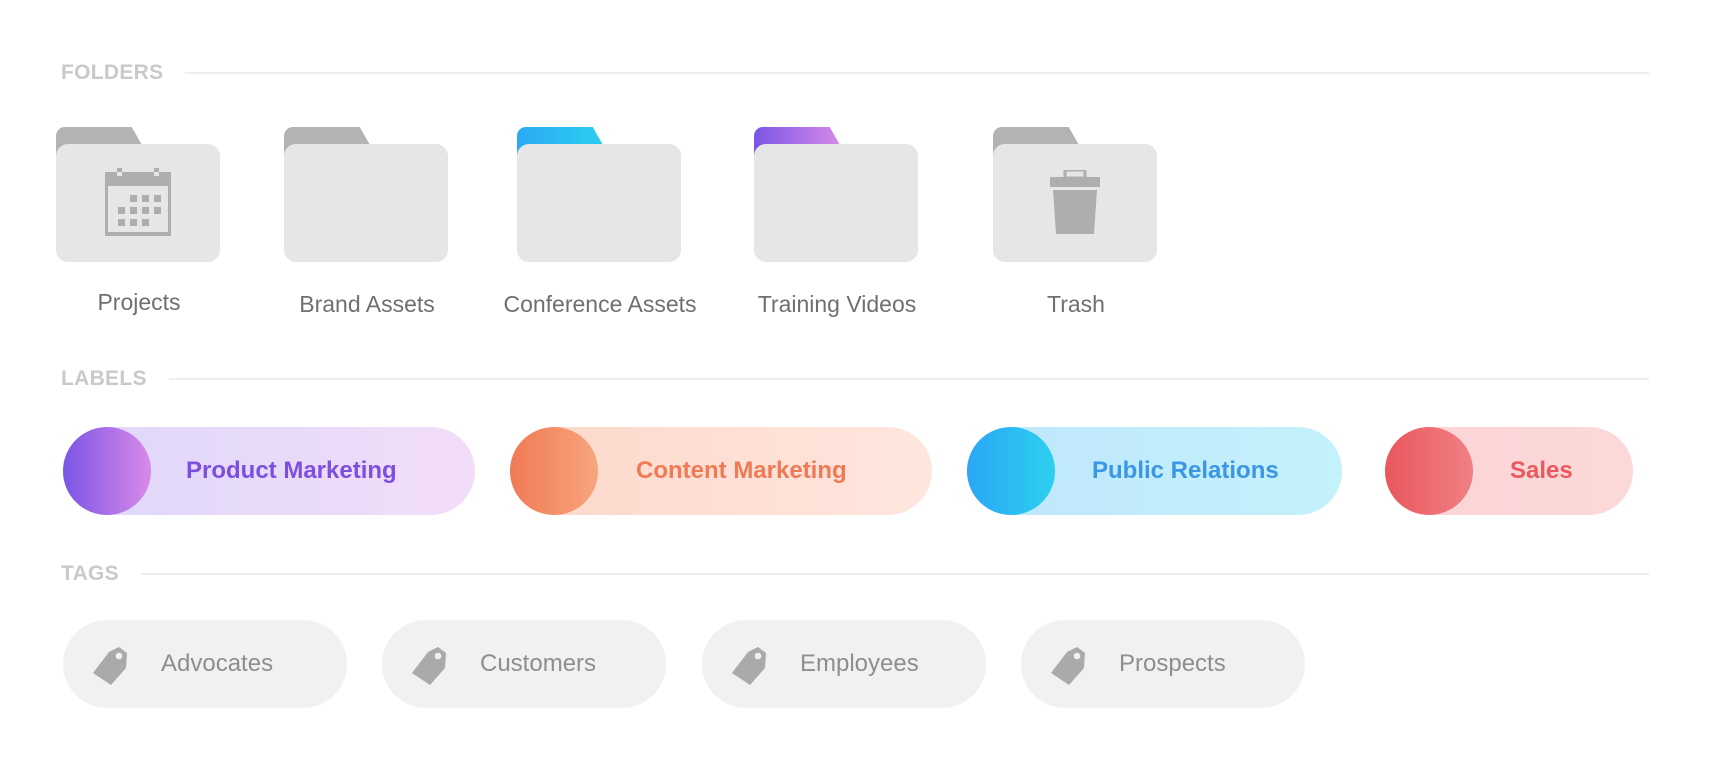 Image resolution: width=1720 pixels, height=766 pixels. Describe the element at coordinates (1172, 663) in the screenshot. I see `tag-text: Prospects` at that location.